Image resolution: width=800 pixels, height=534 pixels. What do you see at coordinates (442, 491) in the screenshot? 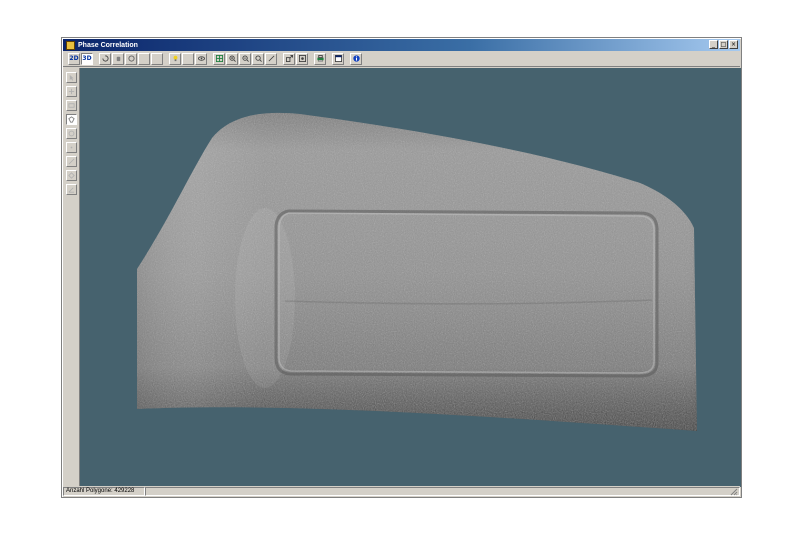
I see `status-pane-empty` at bounding box center [442, 491].